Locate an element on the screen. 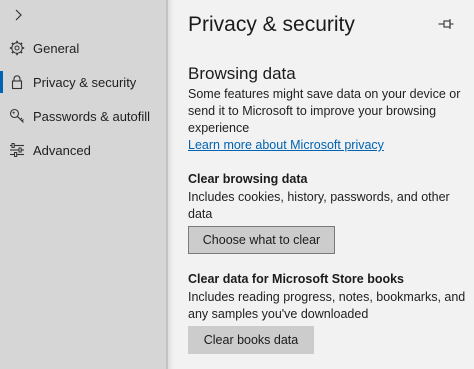 The height and width of the screenshot is (369, 474). page-title: Privacy & security is located at coordinates (271, 24).